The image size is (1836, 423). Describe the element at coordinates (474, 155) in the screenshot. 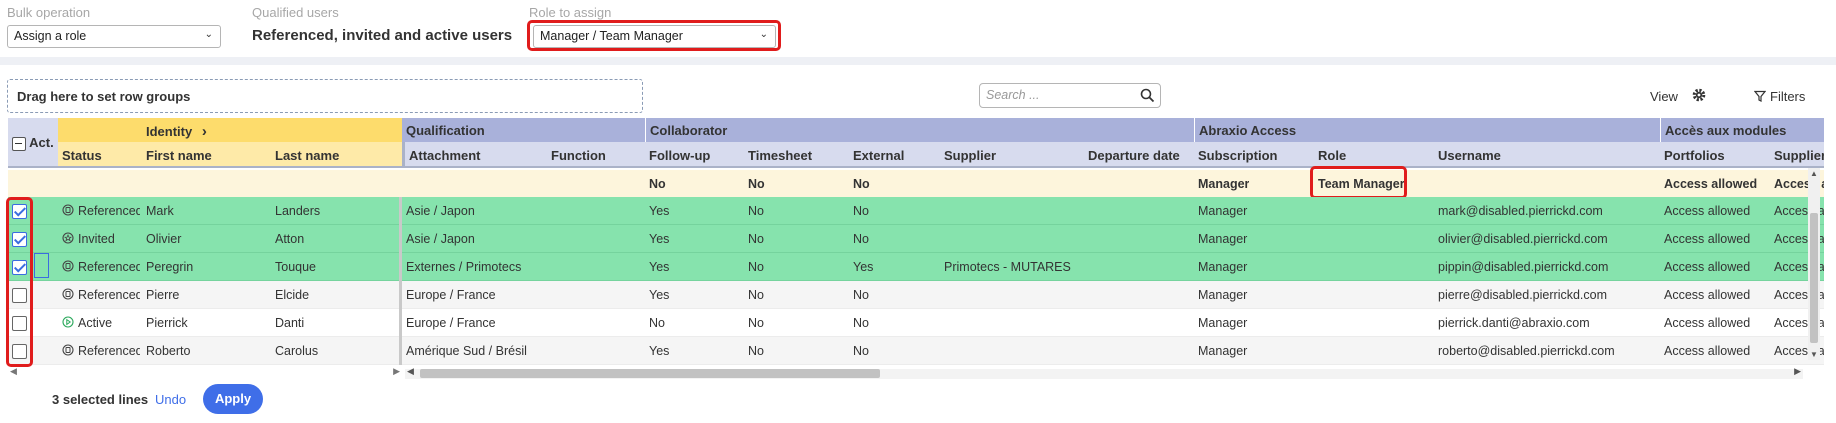

I see `col-attachment: Attachment` at that location.